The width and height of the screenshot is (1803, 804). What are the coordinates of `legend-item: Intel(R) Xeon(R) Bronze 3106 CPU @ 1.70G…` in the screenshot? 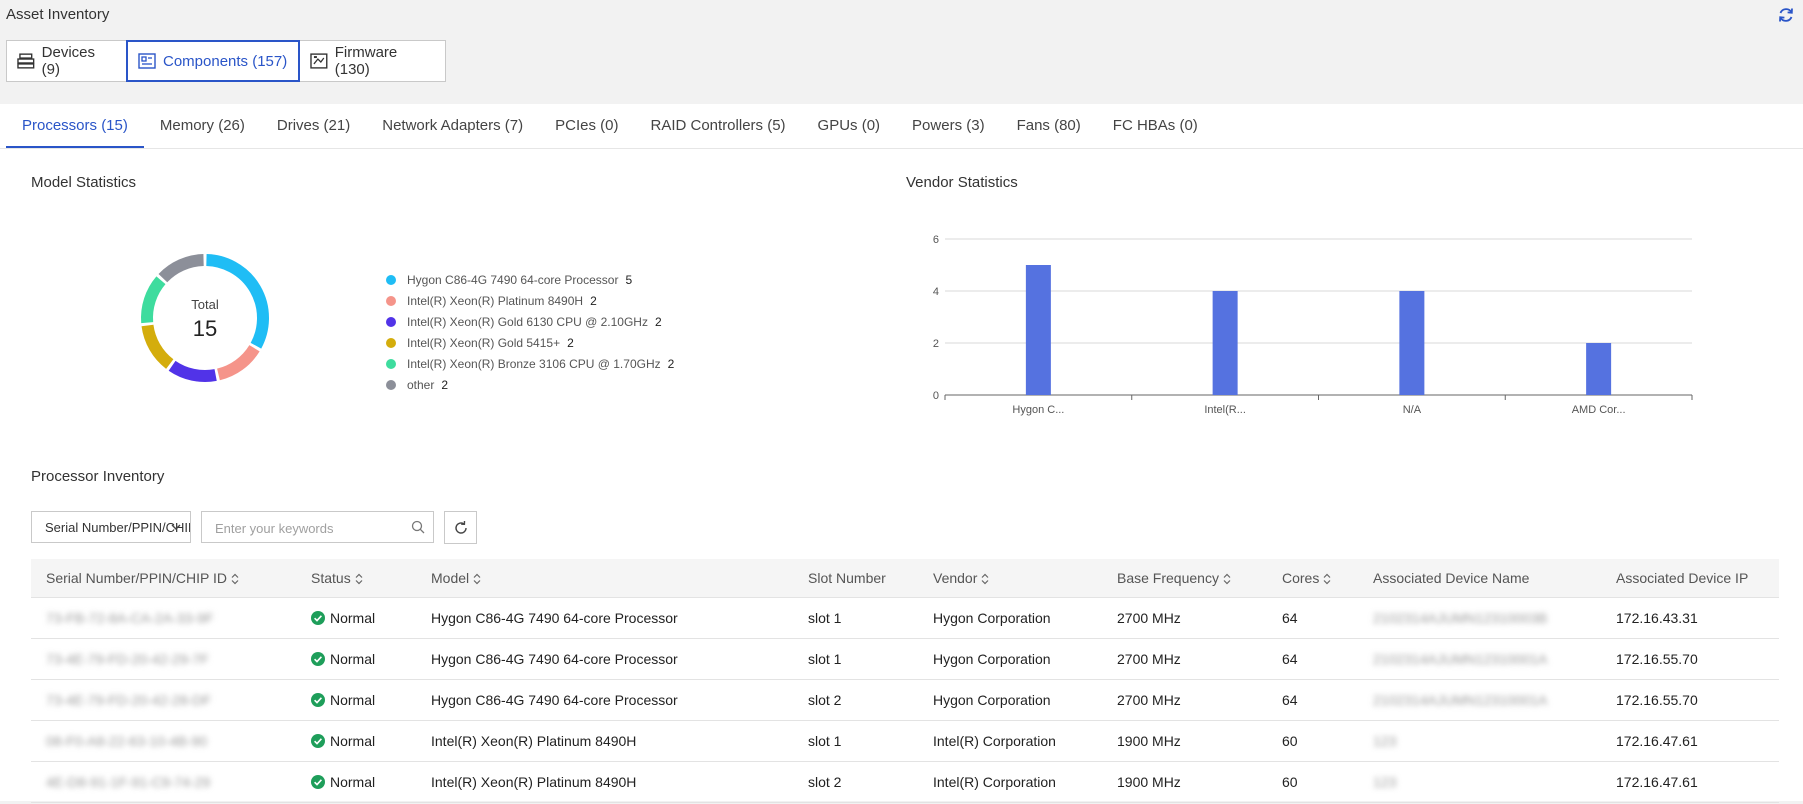 It's located at (530, 364).